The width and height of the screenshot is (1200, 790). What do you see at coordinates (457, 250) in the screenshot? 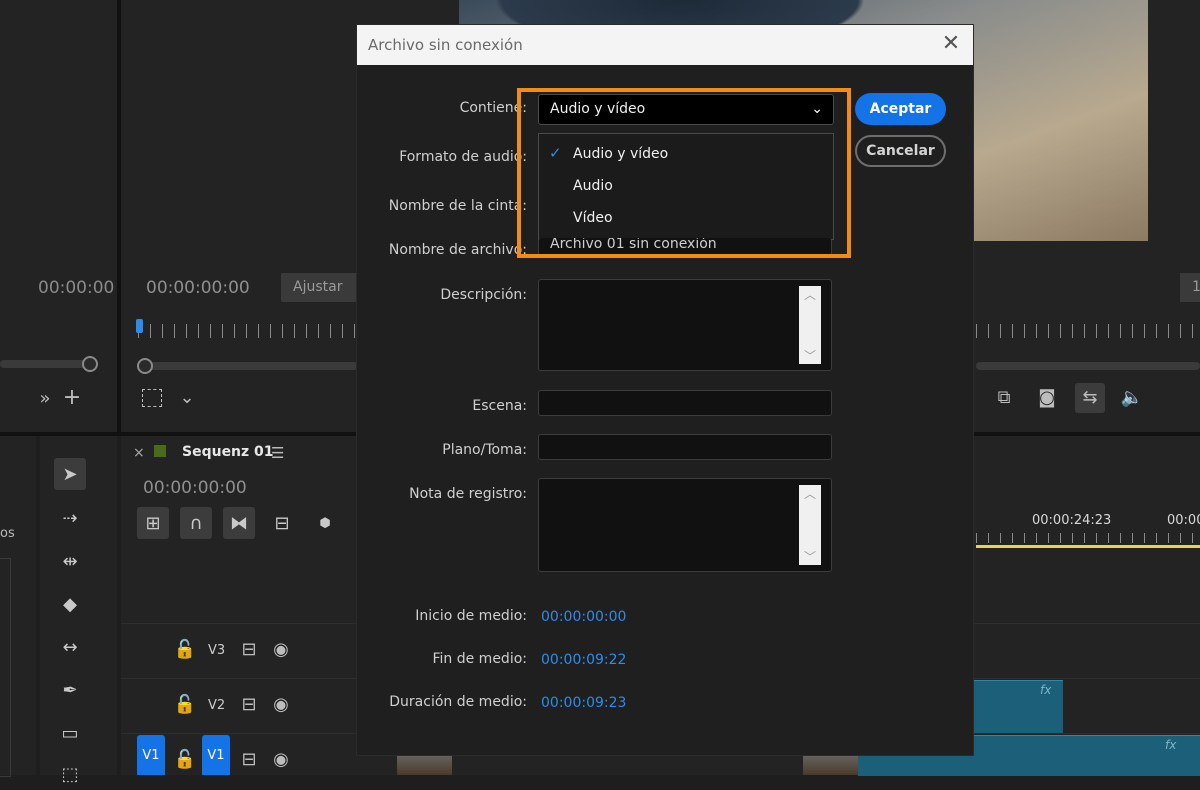
I see `file-name-label: Nombre de archivo:` at bounding box center [457, 250].